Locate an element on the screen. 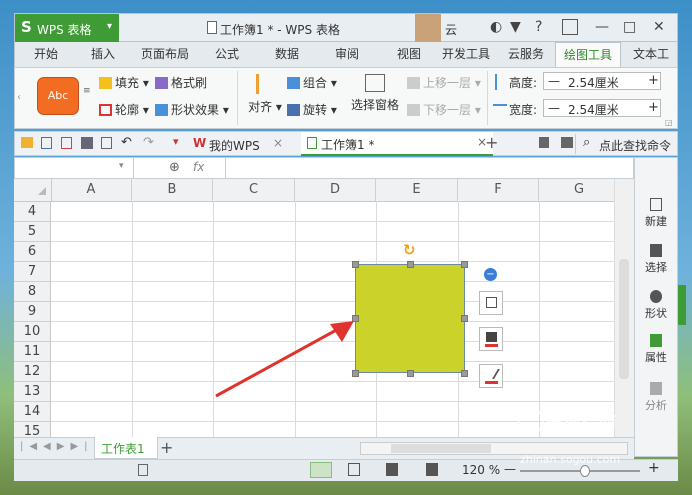 The height and width of the screenshot is (495, 692). macro-icon is located at coordinates (143, 470).